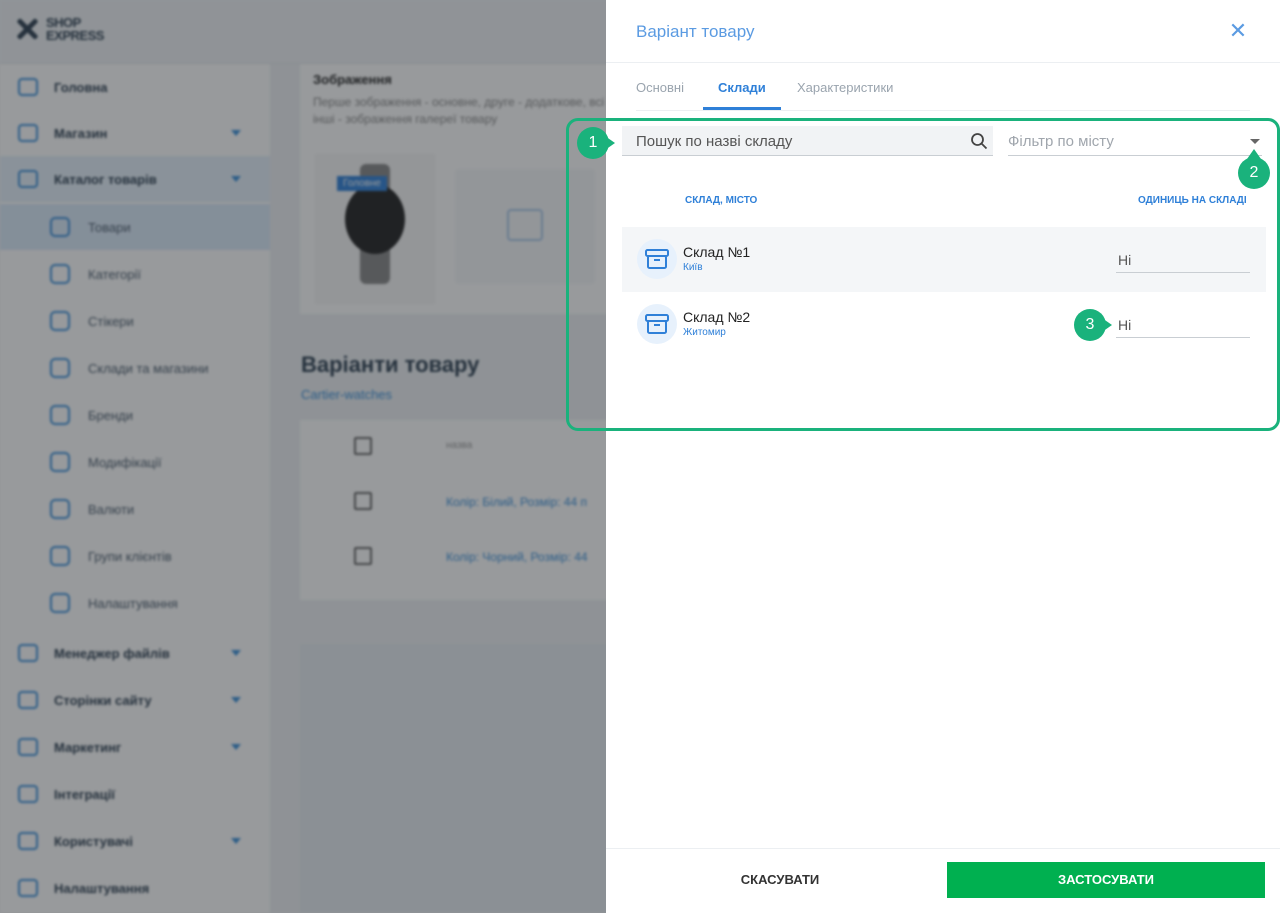 The width and height of the screenshot is (1280, 913). Describe the element at coordinates (943, 87) in the screenshot. I see `drawer-tabs: Основні Склади Характеристики` at that location.